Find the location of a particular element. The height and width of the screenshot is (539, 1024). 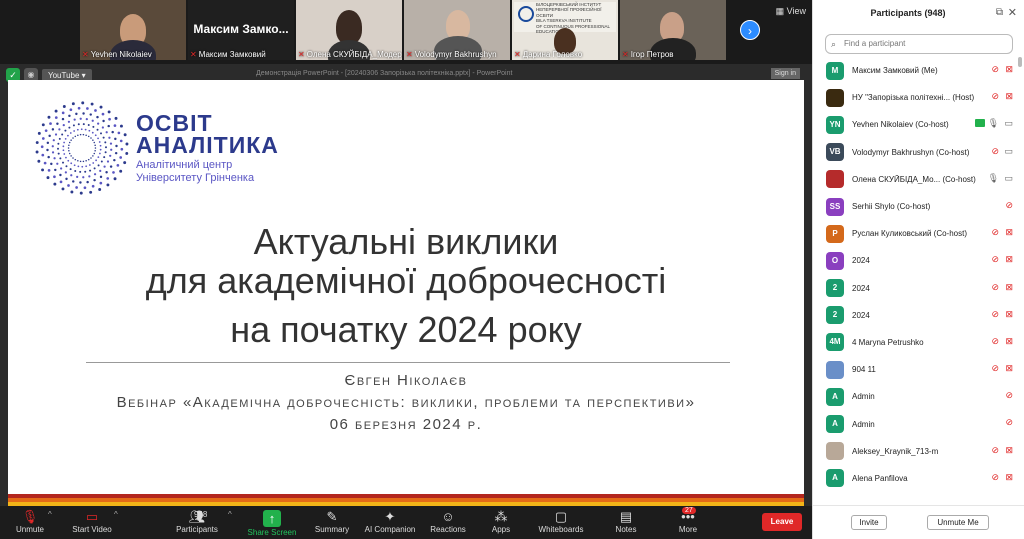

search-placeholder: Find a participant is located at coordinates (875, 43).